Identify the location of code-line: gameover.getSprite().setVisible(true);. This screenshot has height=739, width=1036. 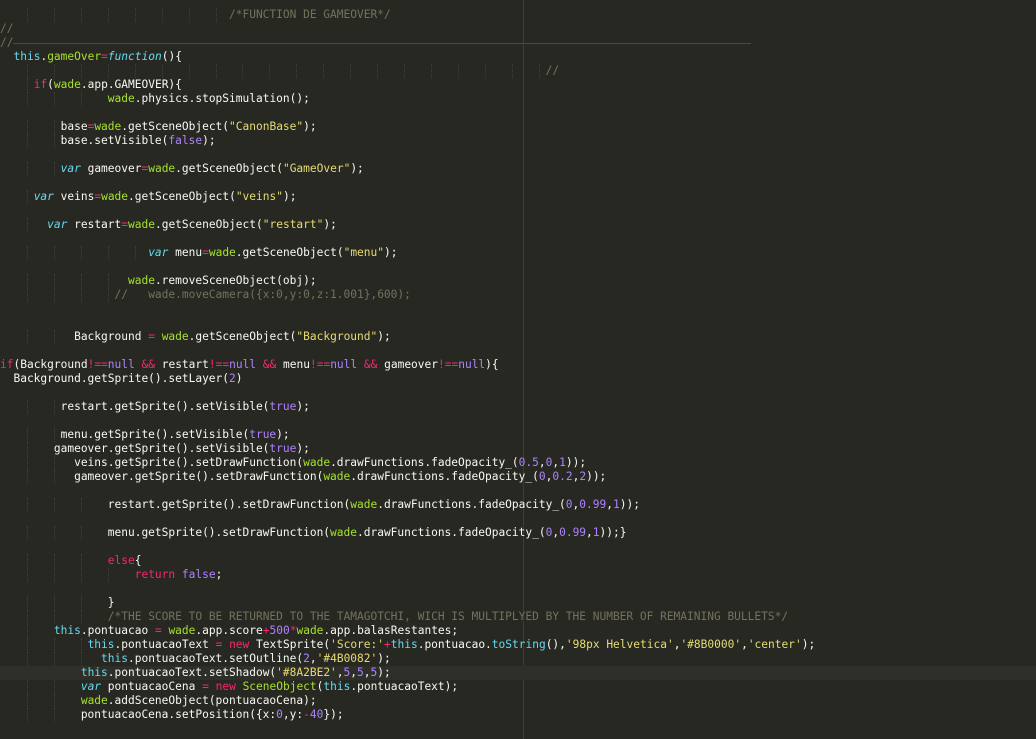
(518, 449).